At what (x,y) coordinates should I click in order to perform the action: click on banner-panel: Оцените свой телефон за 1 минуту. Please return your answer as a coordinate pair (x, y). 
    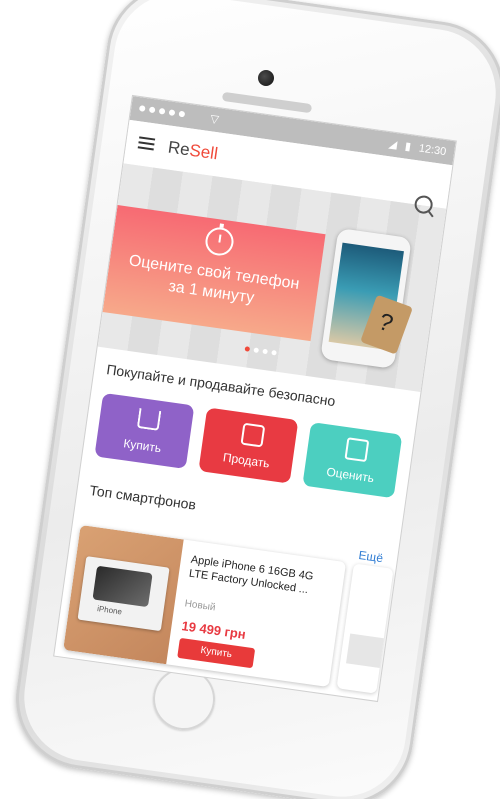
    Looking at the image, I should click on (214, 273).